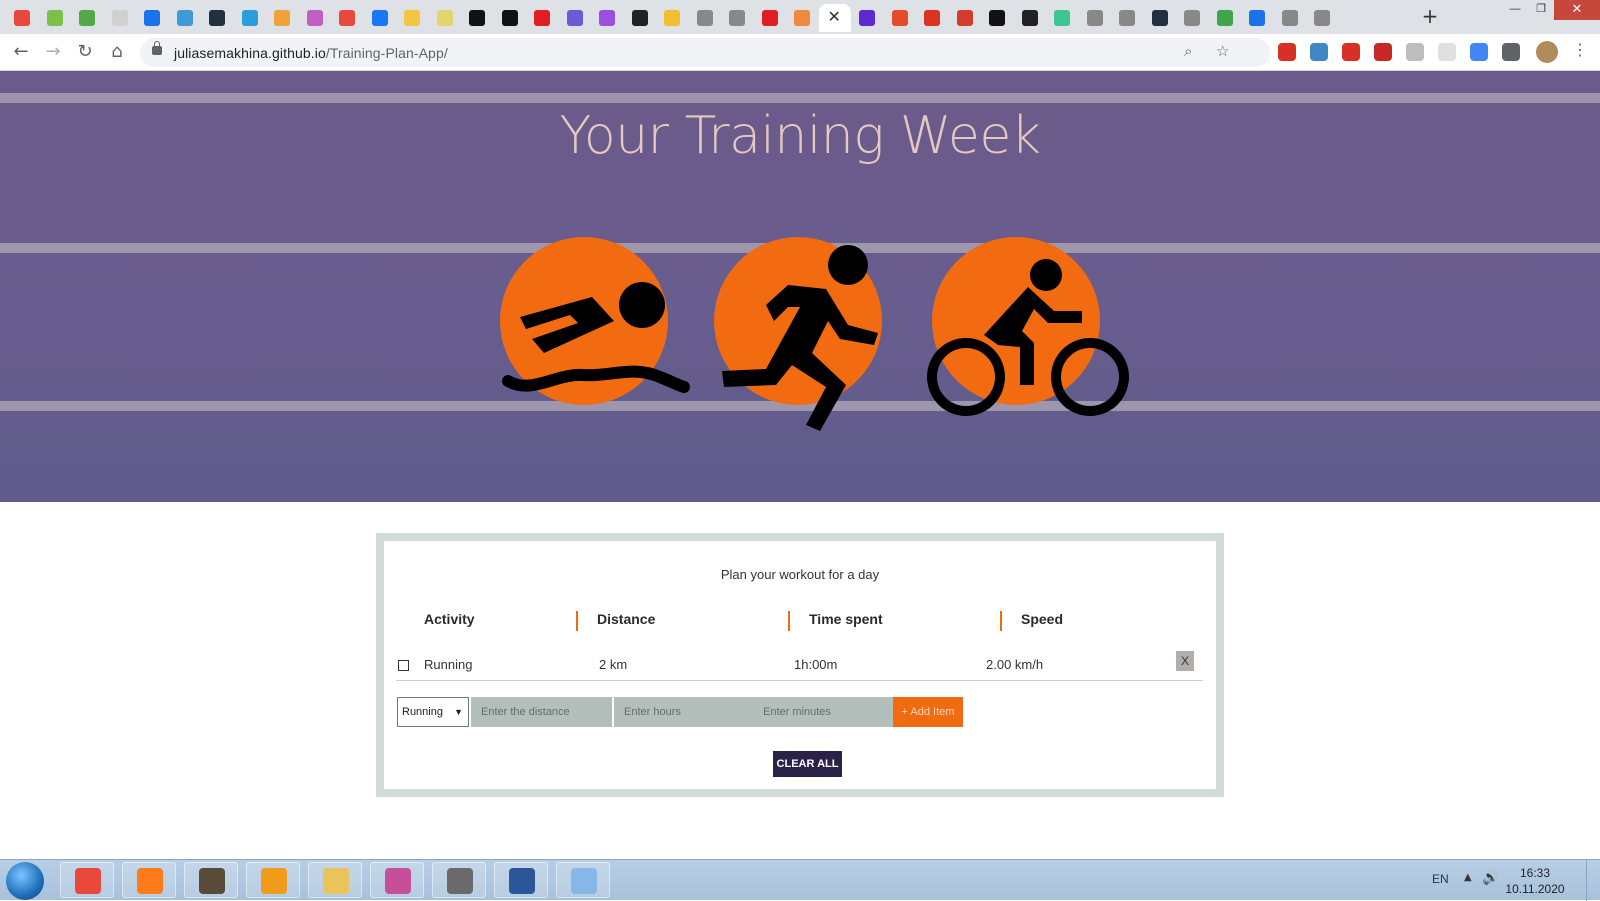  What do you see at coordinates (1593, 880) in the screenshot?
I see `show-desktop-button` at bounding box center [1593, 880].